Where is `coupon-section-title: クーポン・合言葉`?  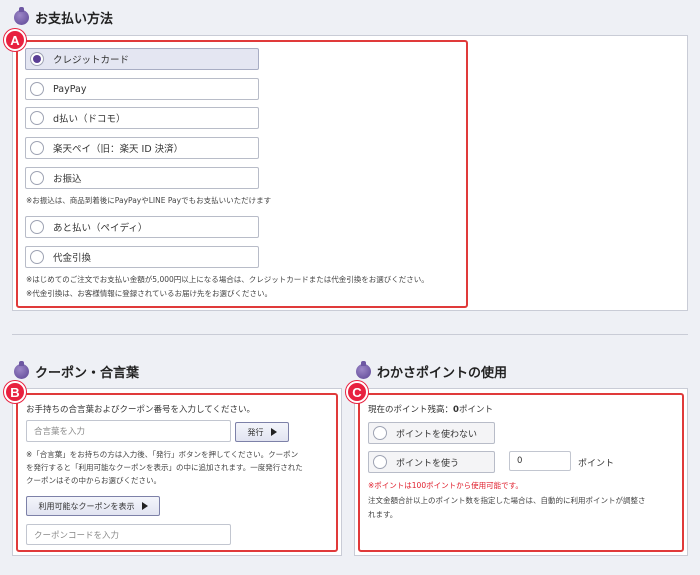
coupon-section-title: クーポン・合言葉 is located at coordinates (77, 371).